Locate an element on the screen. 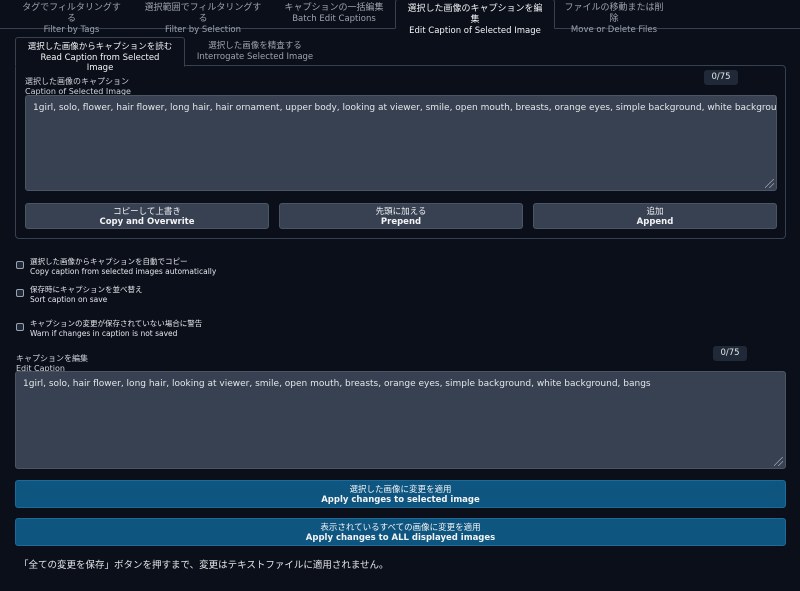 This screenshot has height=591, width=800. button-label-en: Apply changes to ALL displayed images is located at coordinates (400, 538).